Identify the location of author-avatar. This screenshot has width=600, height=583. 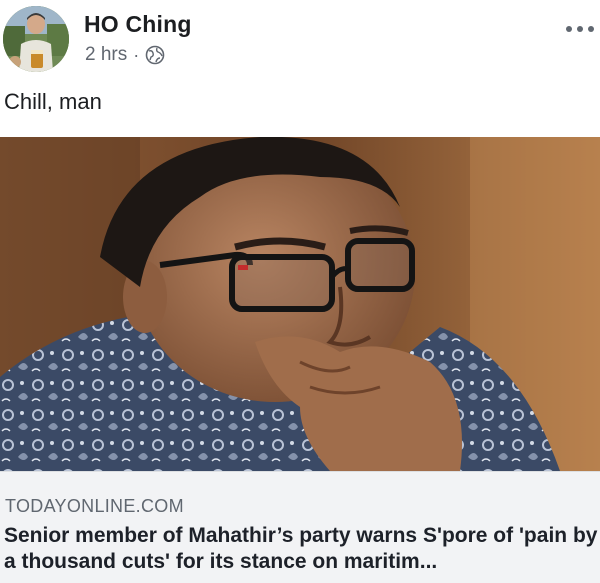
(36, 39).